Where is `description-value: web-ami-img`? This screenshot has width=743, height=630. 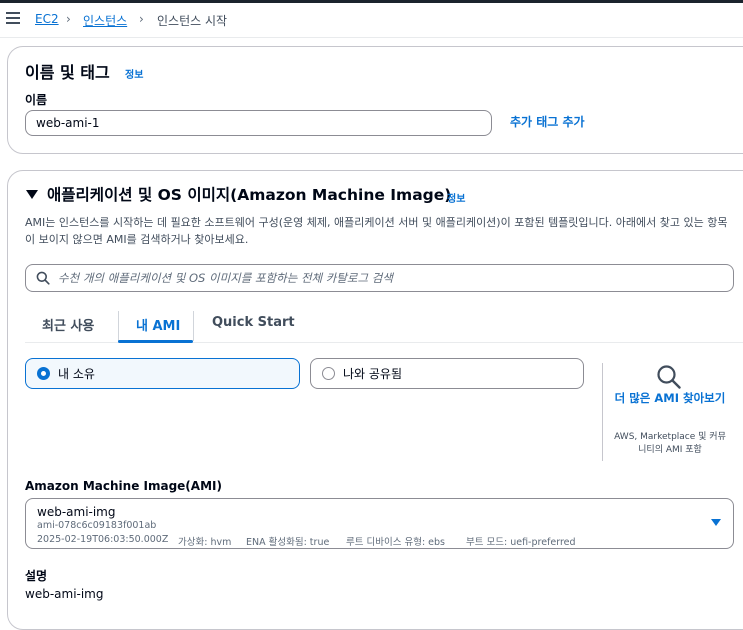
description-value: web-ami-img is located at coordinates (64, 594).